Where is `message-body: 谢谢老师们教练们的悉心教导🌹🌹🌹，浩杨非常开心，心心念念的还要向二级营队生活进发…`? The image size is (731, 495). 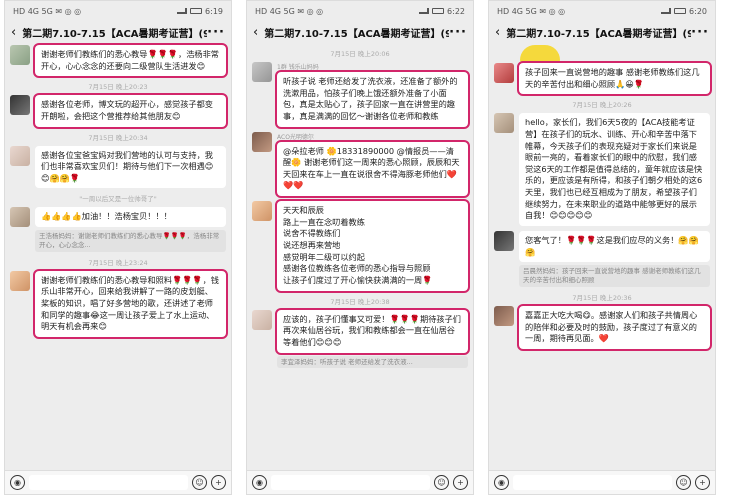 message-body: 谢谢老师们教练们的悉心教导🌹🌹🌹，浩杨非常开心，心心念念的还要向二级营队生活进发… is located at coordinates (130, 61).